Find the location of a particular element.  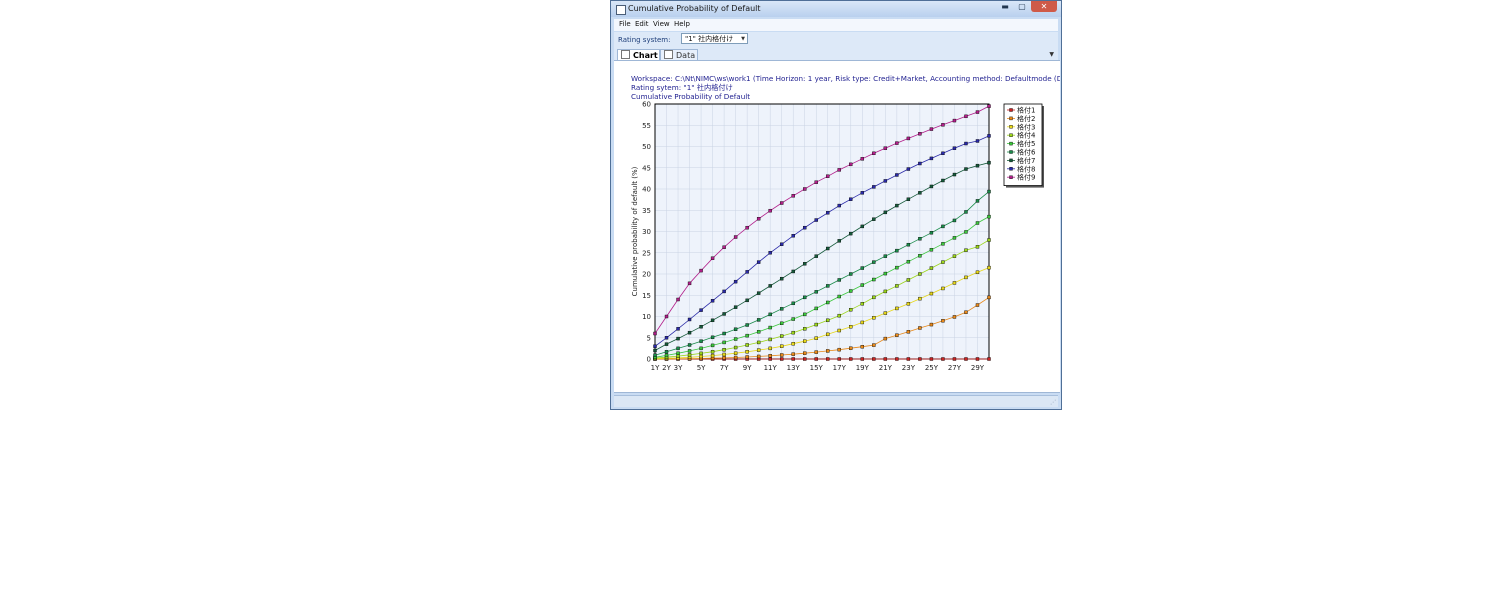

title-bar: Cumulative Probability of Default ▬ ▢ ✕ is located at coordinates (836, 9).